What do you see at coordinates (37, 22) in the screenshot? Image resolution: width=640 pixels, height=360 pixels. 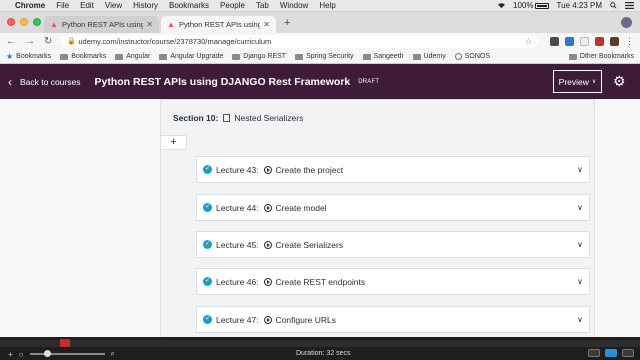 I see `fullscreen-window-button` at bounding box center [37, 22].